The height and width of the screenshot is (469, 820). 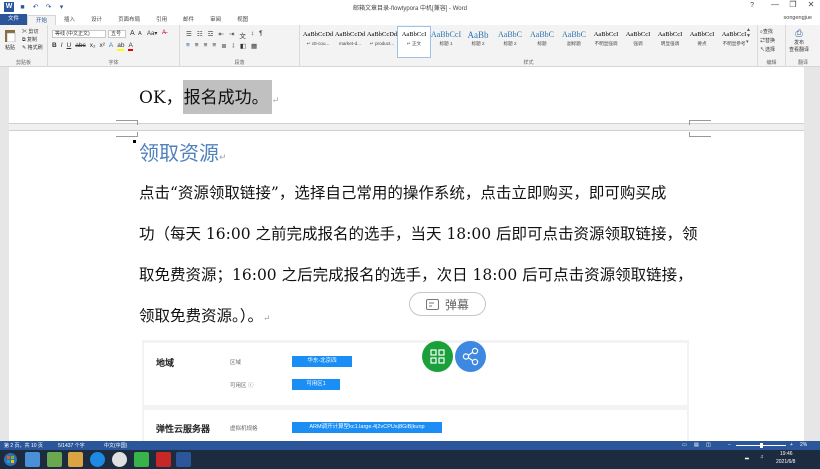 What do you see at coordinates (574, 42) in the screenshot?
I see `style-item: AaBbC 副标题` at bounding box center [574, 42].